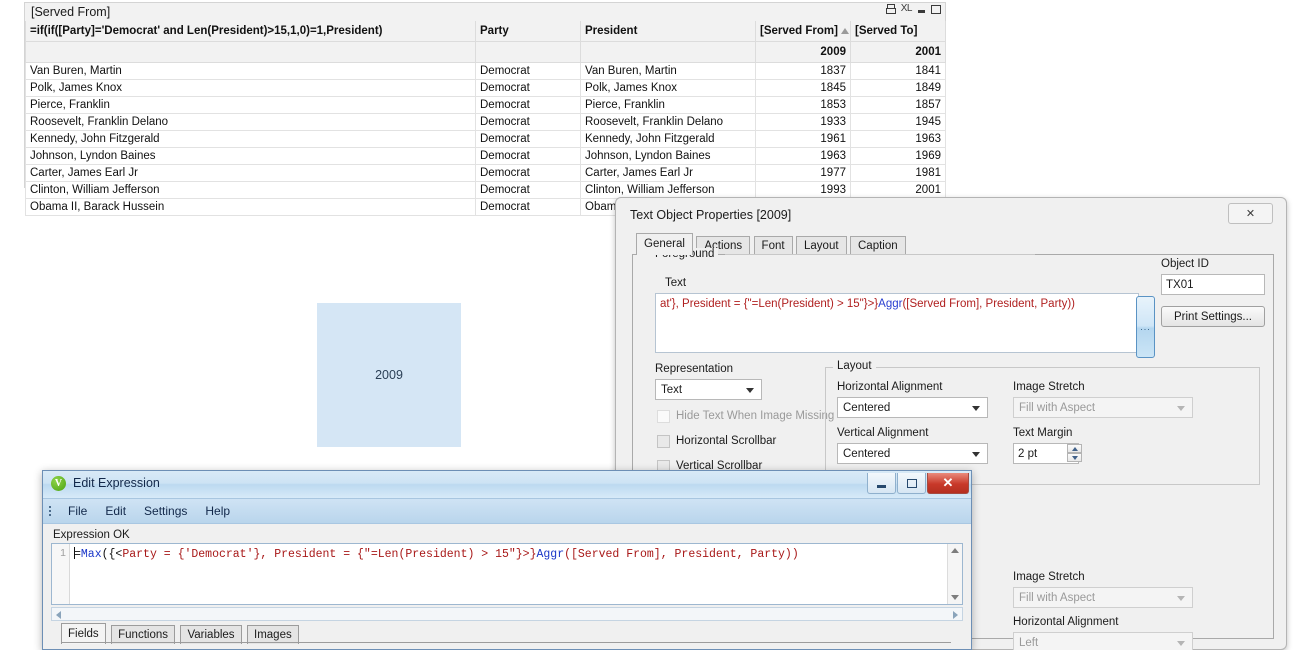  Describe the element at coordinates (668, 156) in the screenshot. I see `cell-president: Johnson, Lyndon Baines` at that location.